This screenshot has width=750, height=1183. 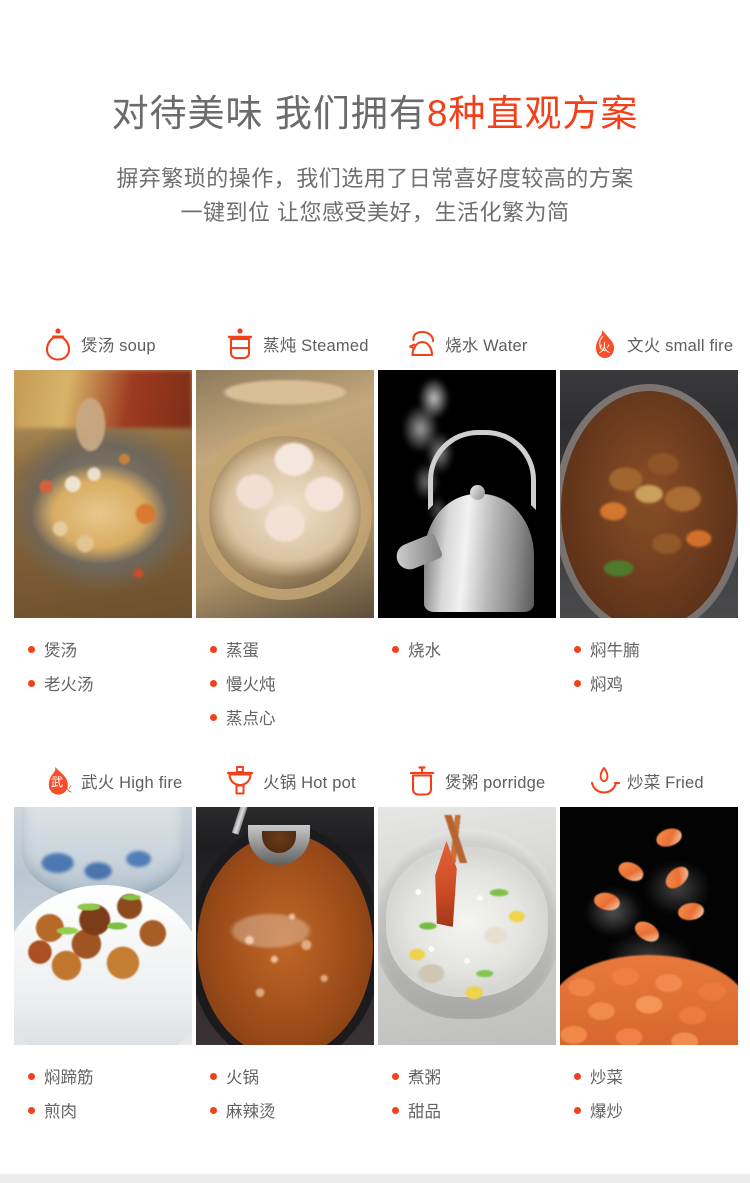 What do you see at coordinates (657, 1076) in the screenshot?
I see `list-item: 炒菜` at bounding box center [657, 1076].